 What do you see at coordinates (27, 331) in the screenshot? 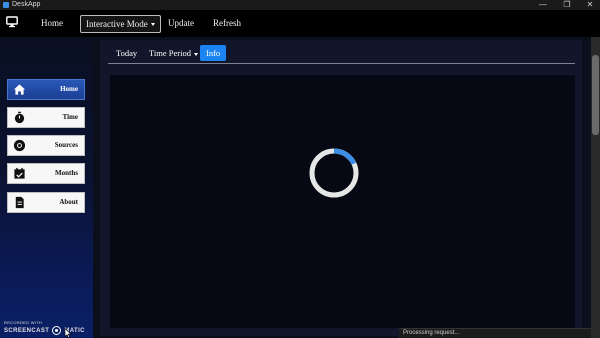
I see `watermark-brand-left: SCREENCAST` at bounding box center [27, 331].